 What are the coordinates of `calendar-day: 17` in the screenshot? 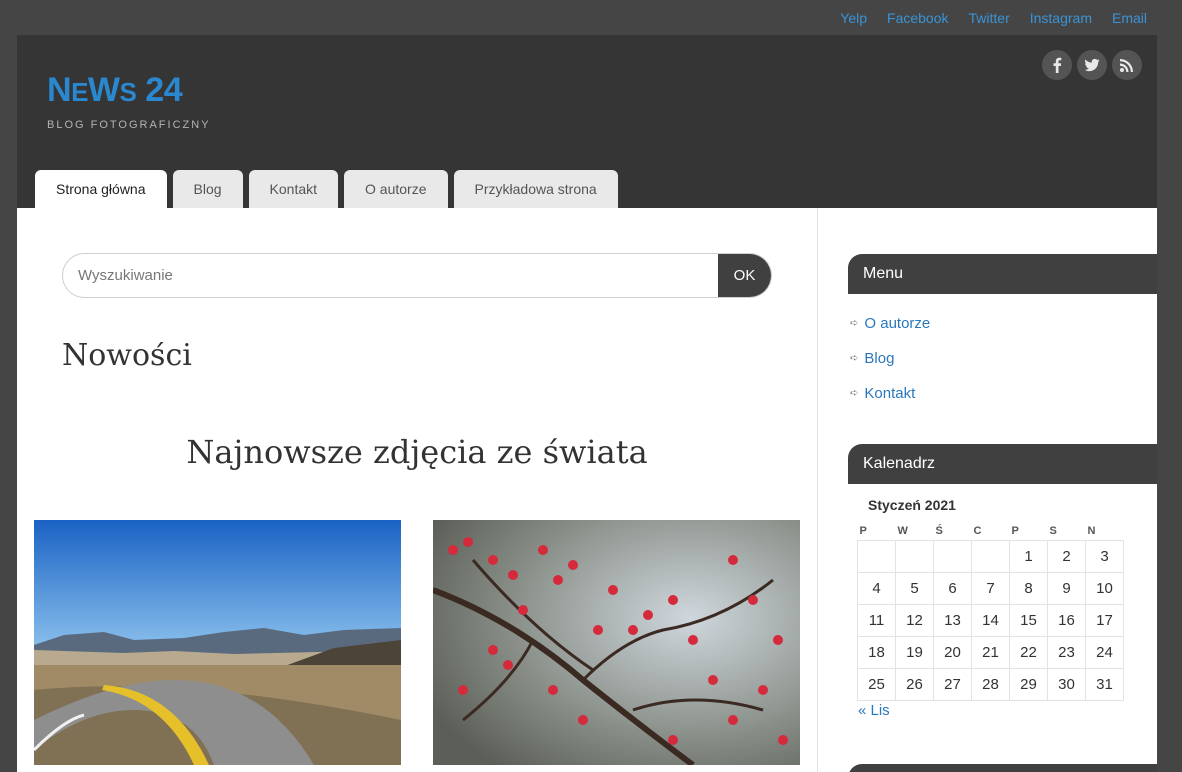 It's located at (1104, 620).